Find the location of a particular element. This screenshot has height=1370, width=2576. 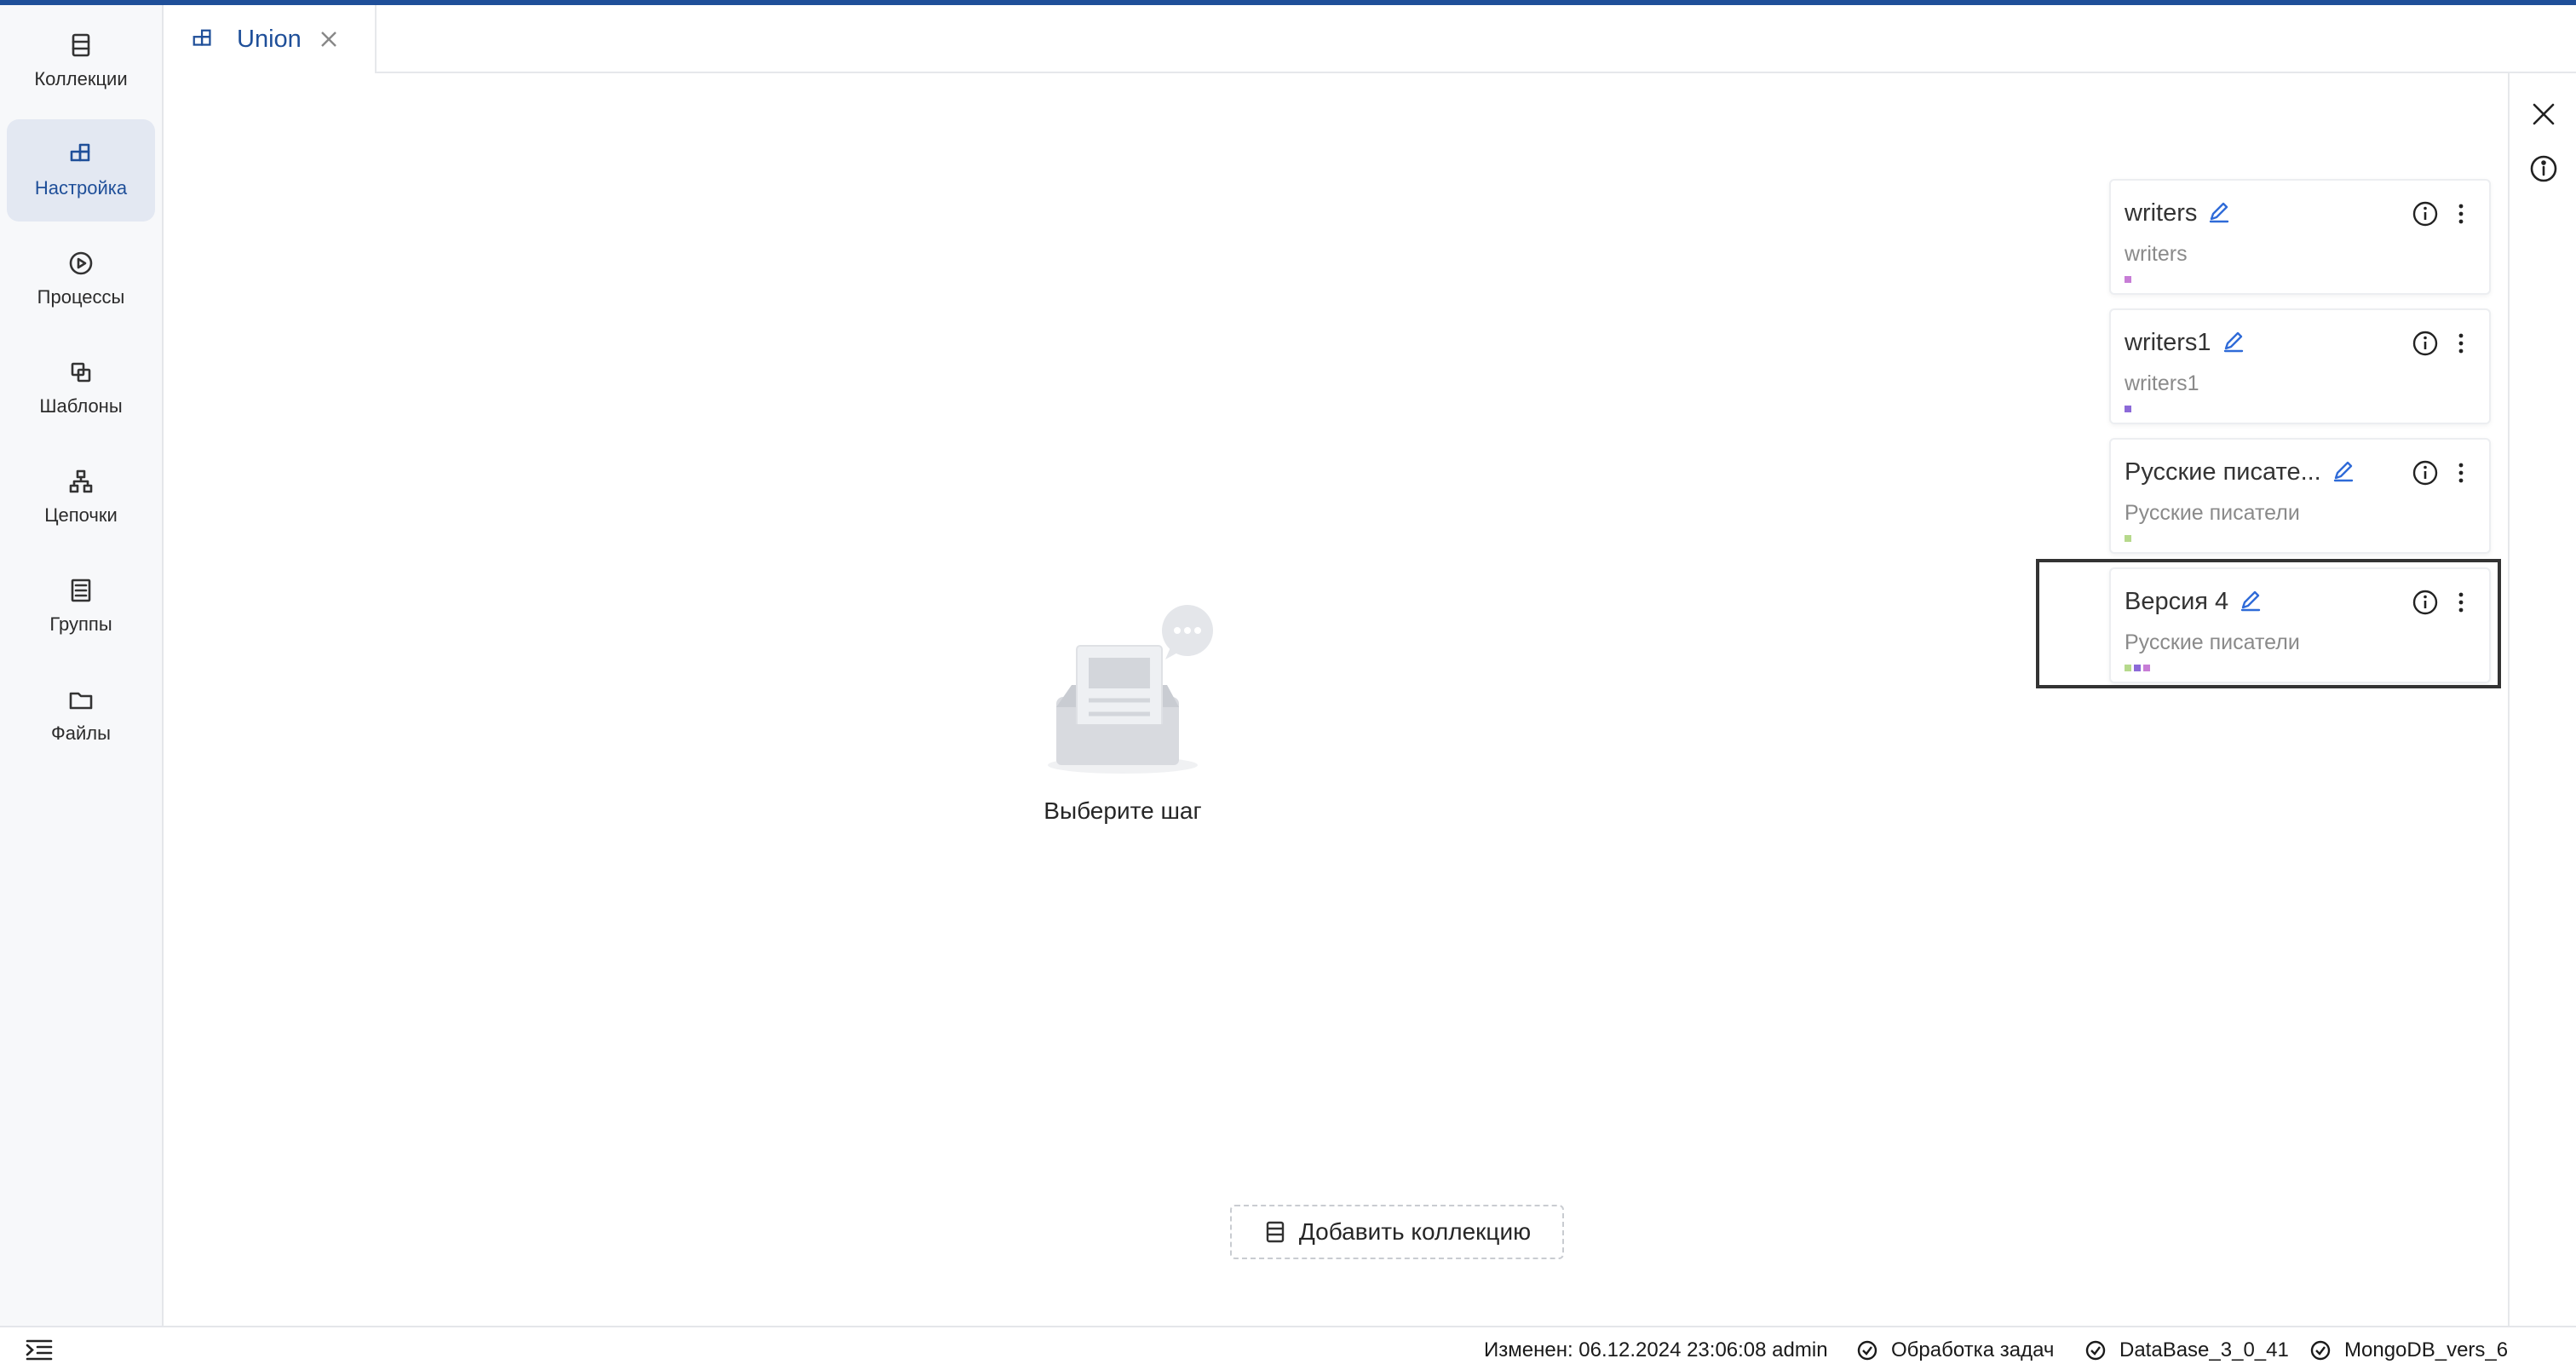

tab-union: Union is located at coordinates (271, 39).